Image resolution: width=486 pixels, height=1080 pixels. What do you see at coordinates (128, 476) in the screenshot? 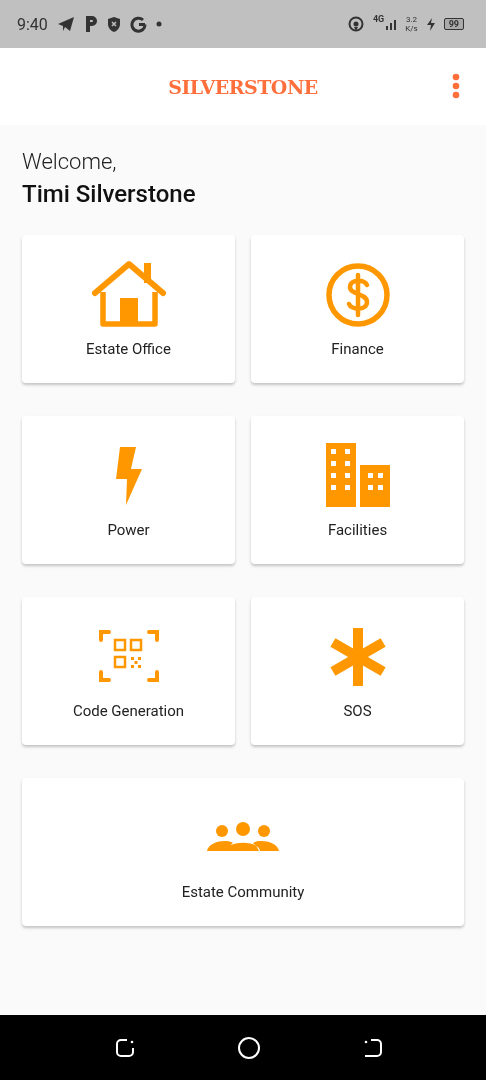
I see `lightning-icon` at bounding box center [128, 476].